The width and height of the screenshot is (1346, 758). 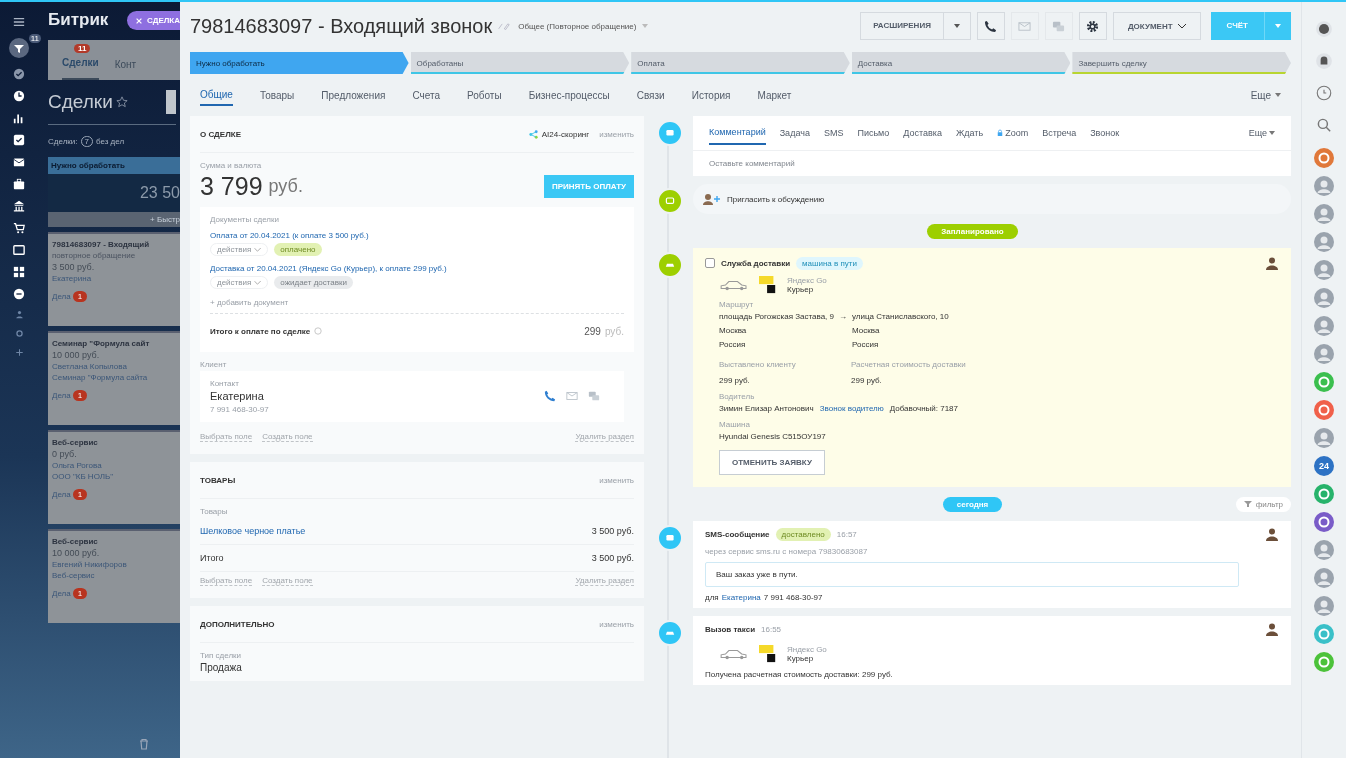 I want to click on tab: Товары, so click(x=277, y=95).